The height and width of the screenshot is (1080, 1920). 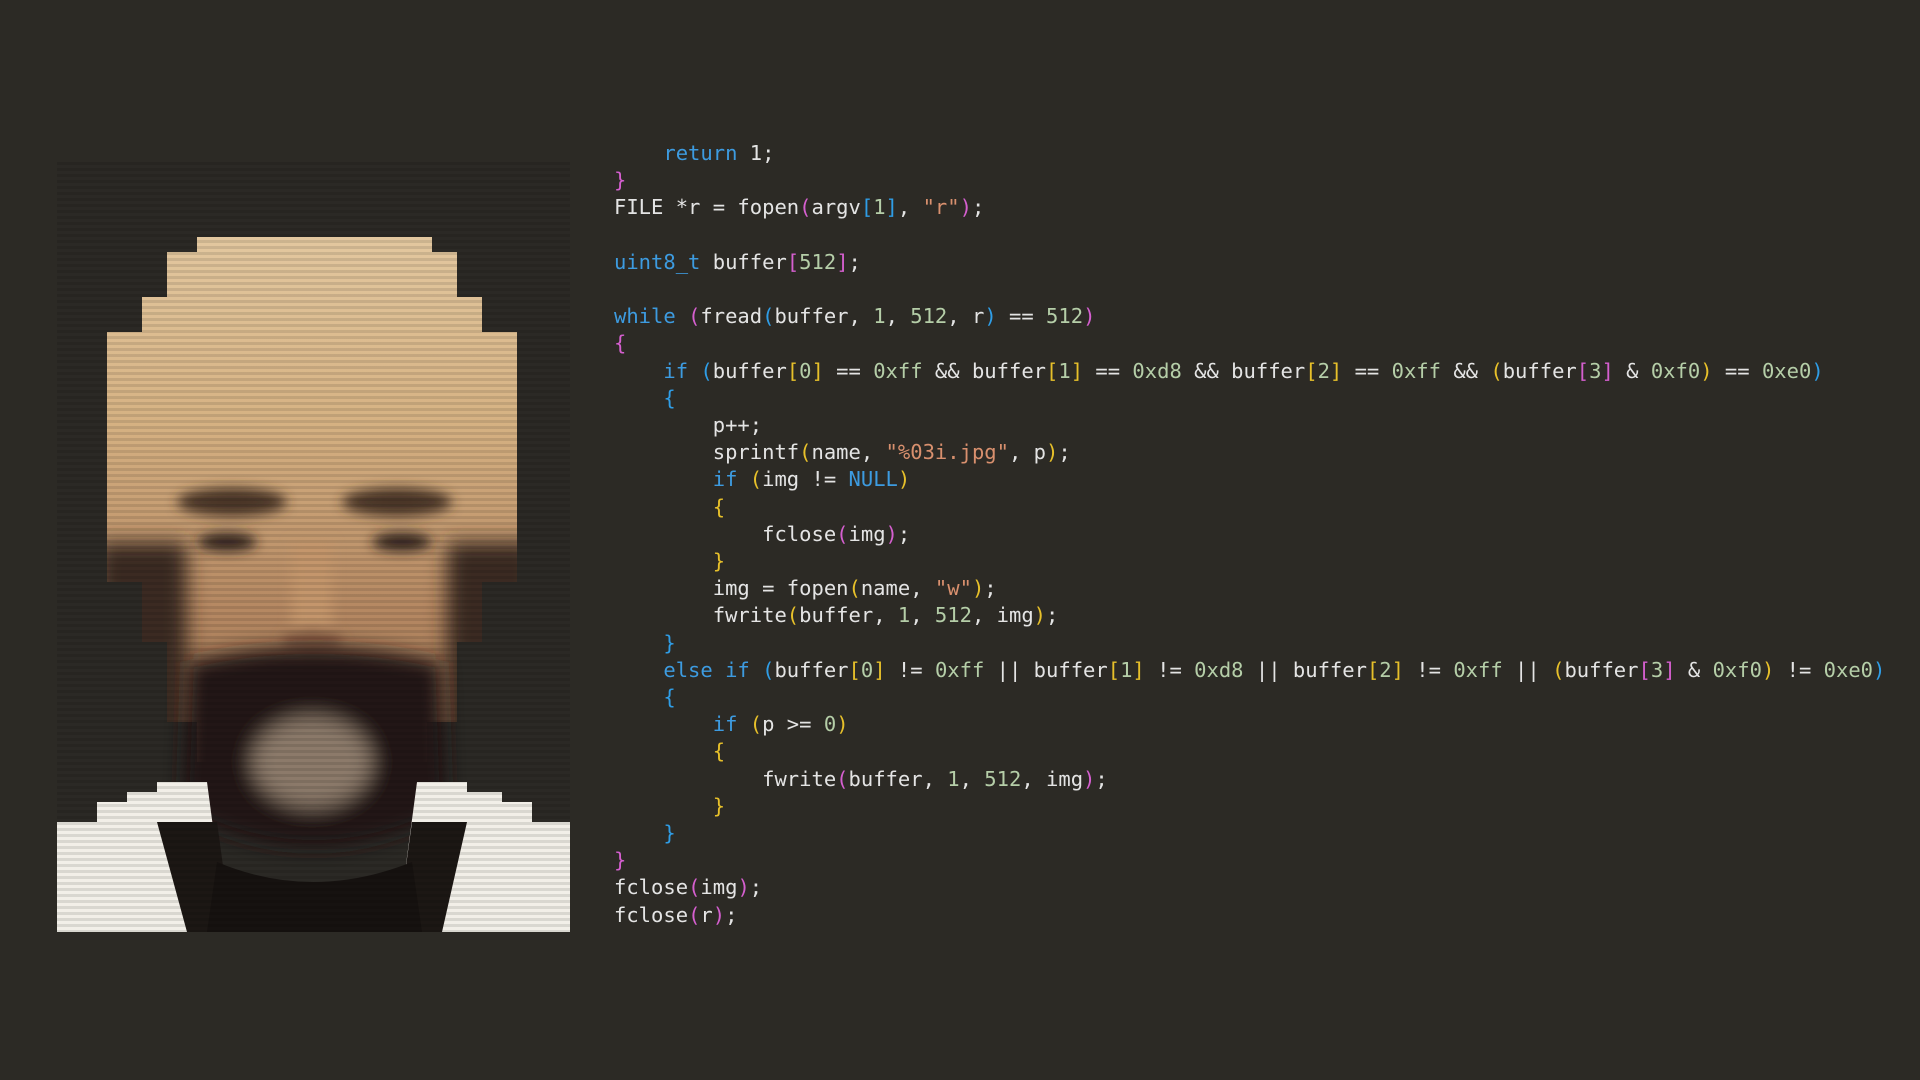 I want to click on code-token: 0xe0, so click(x=1848, y=669).